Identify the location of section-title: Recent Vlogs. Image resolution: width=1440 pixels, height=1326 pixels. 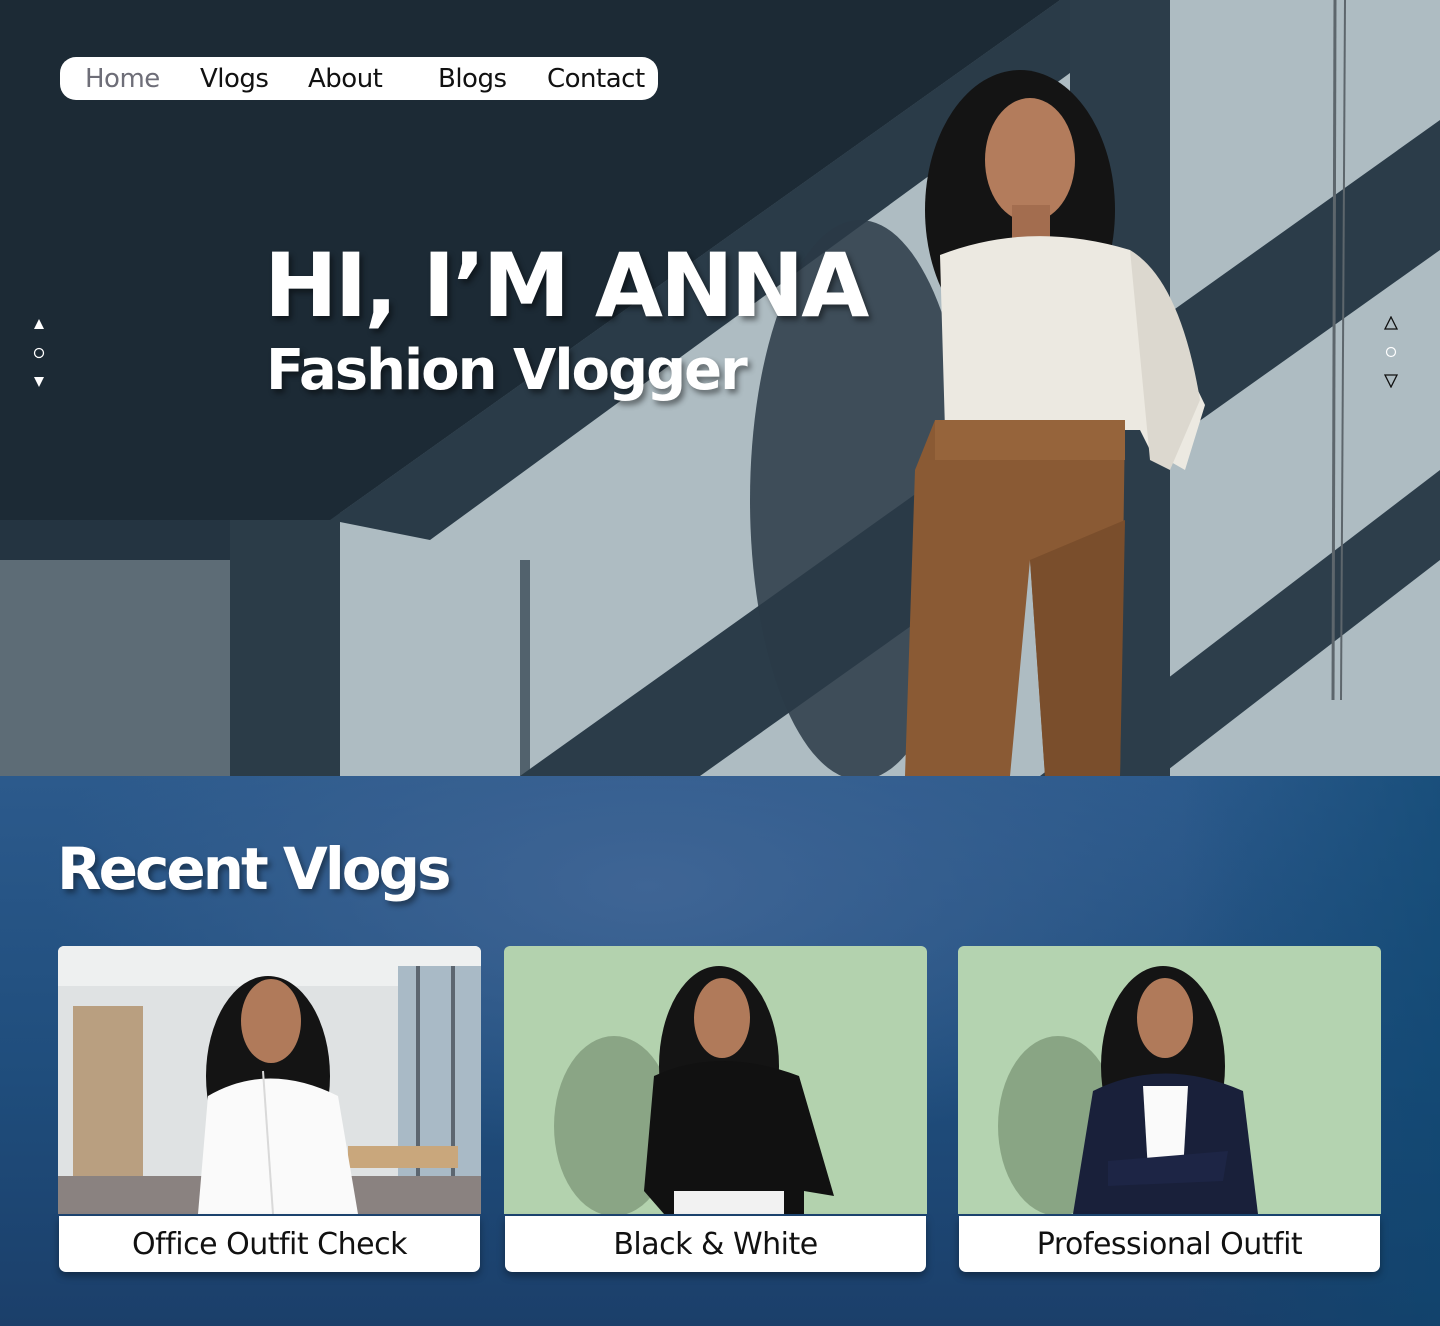
(254, 869).